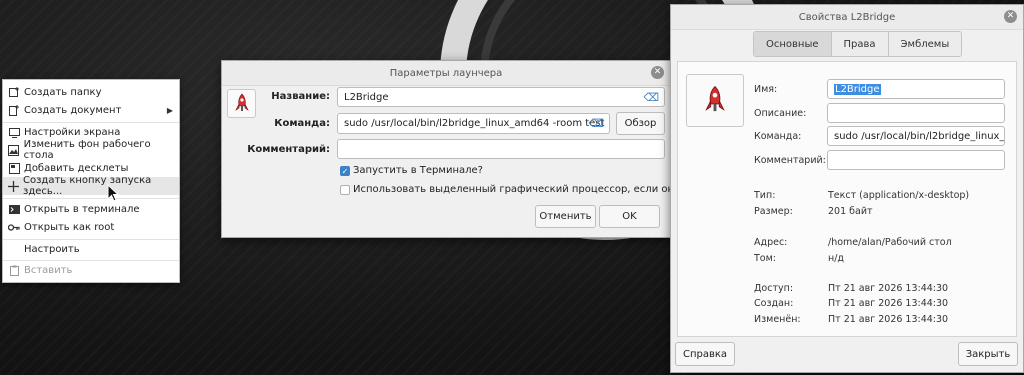 This screenshot has height=375, width=1024. I want to click on file-icon-button, so click(715, 100).